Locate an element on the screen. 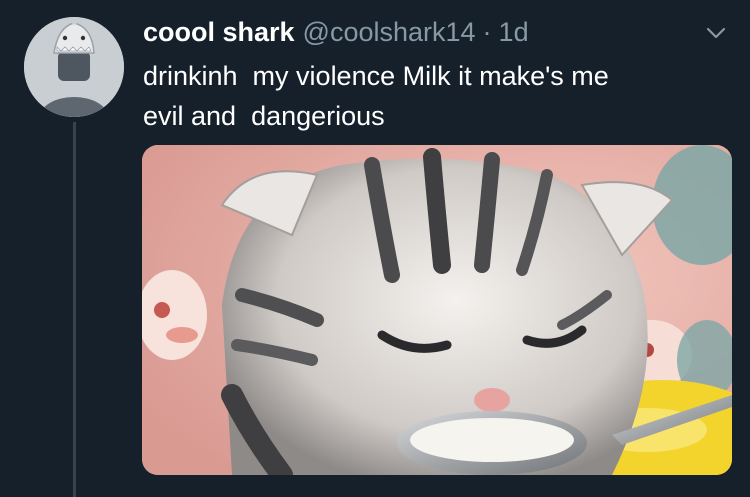 The height and width of the screenshot is (497, 750). avatar is located at coordinates (74, 67).